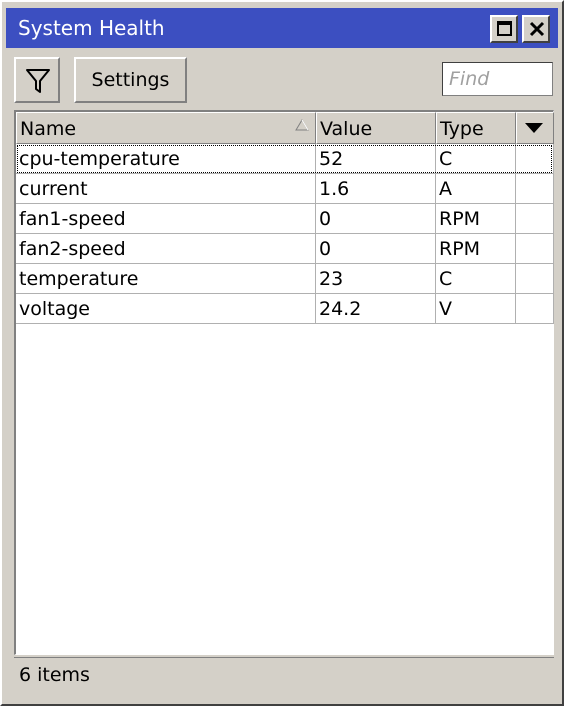  What do you see at coordinates (497, 79) in the screenshot?
I see `find-input` at bounding box center [497, 79].